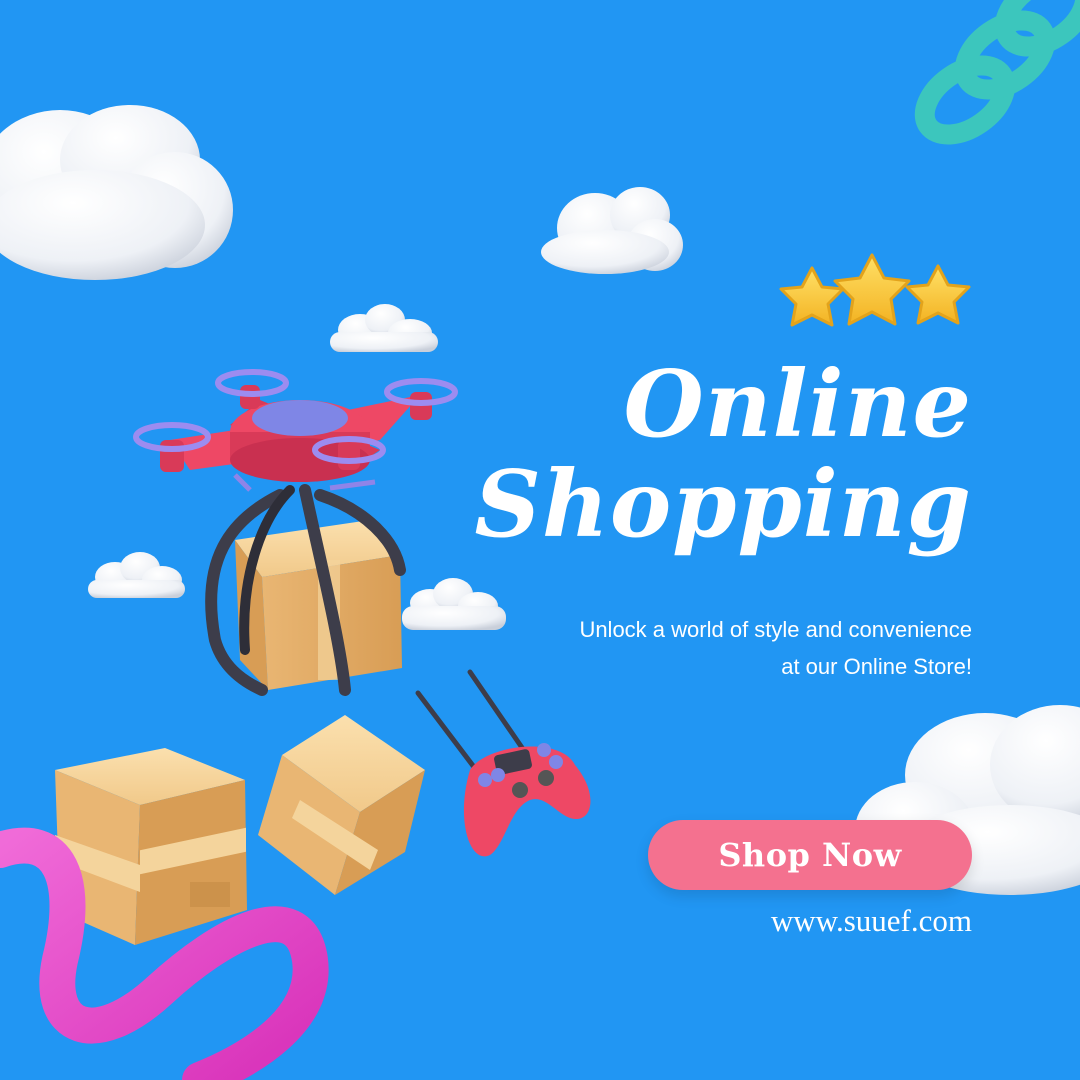 Image resolution: width=1080 pixels, height=1080 pixels. Describe the element at coordinates (997, 72) in the screenshot. I see `spring-coil-icon` at that location.